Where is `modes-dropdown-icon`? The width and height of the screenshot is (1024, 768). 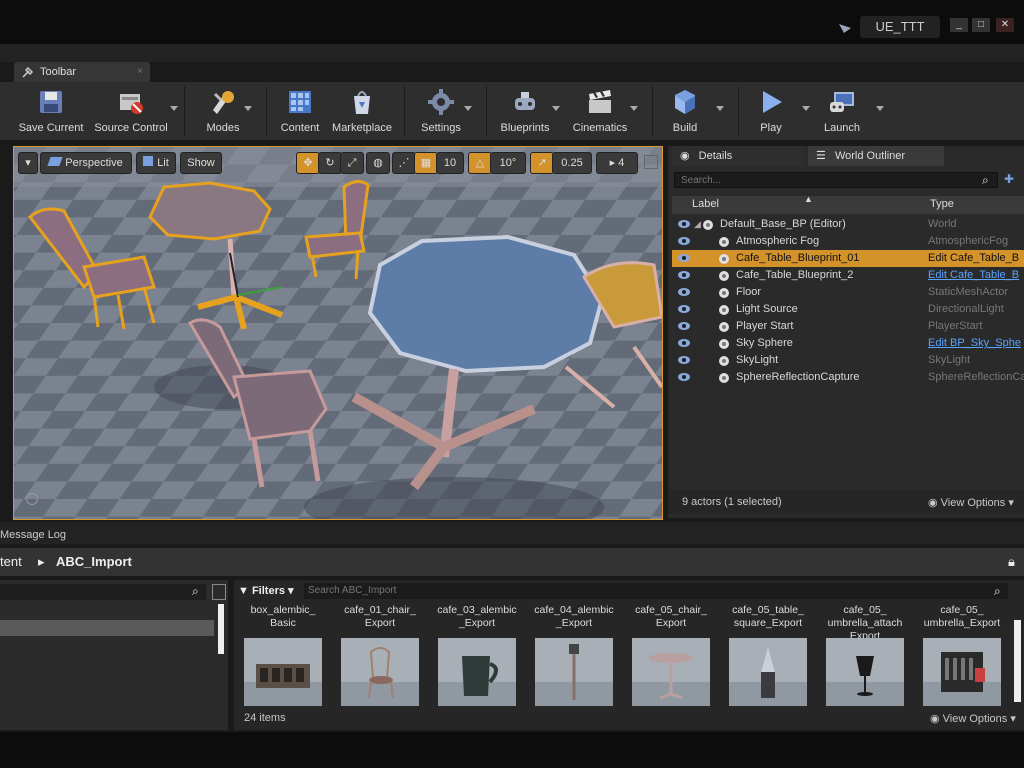 modes-dropdown-icon is located at coordinates (248, 108).